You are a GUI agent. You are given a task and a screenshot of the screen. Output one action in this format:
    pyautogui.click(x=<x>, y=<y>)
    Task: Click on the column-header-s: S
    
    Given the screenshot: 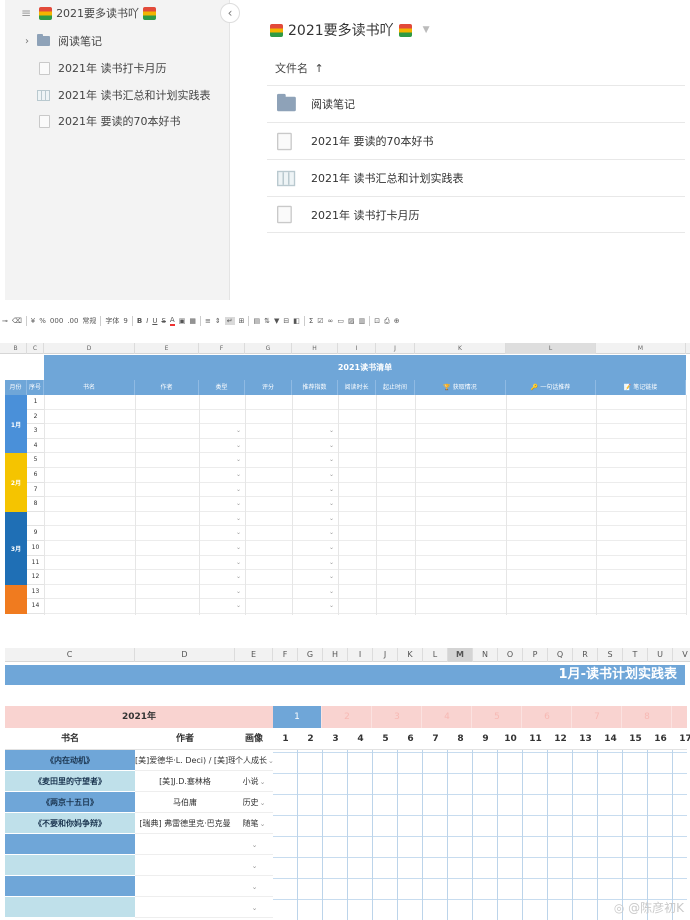 What is the action you would take?
    pyautogui.click(x=610, y=655)
    